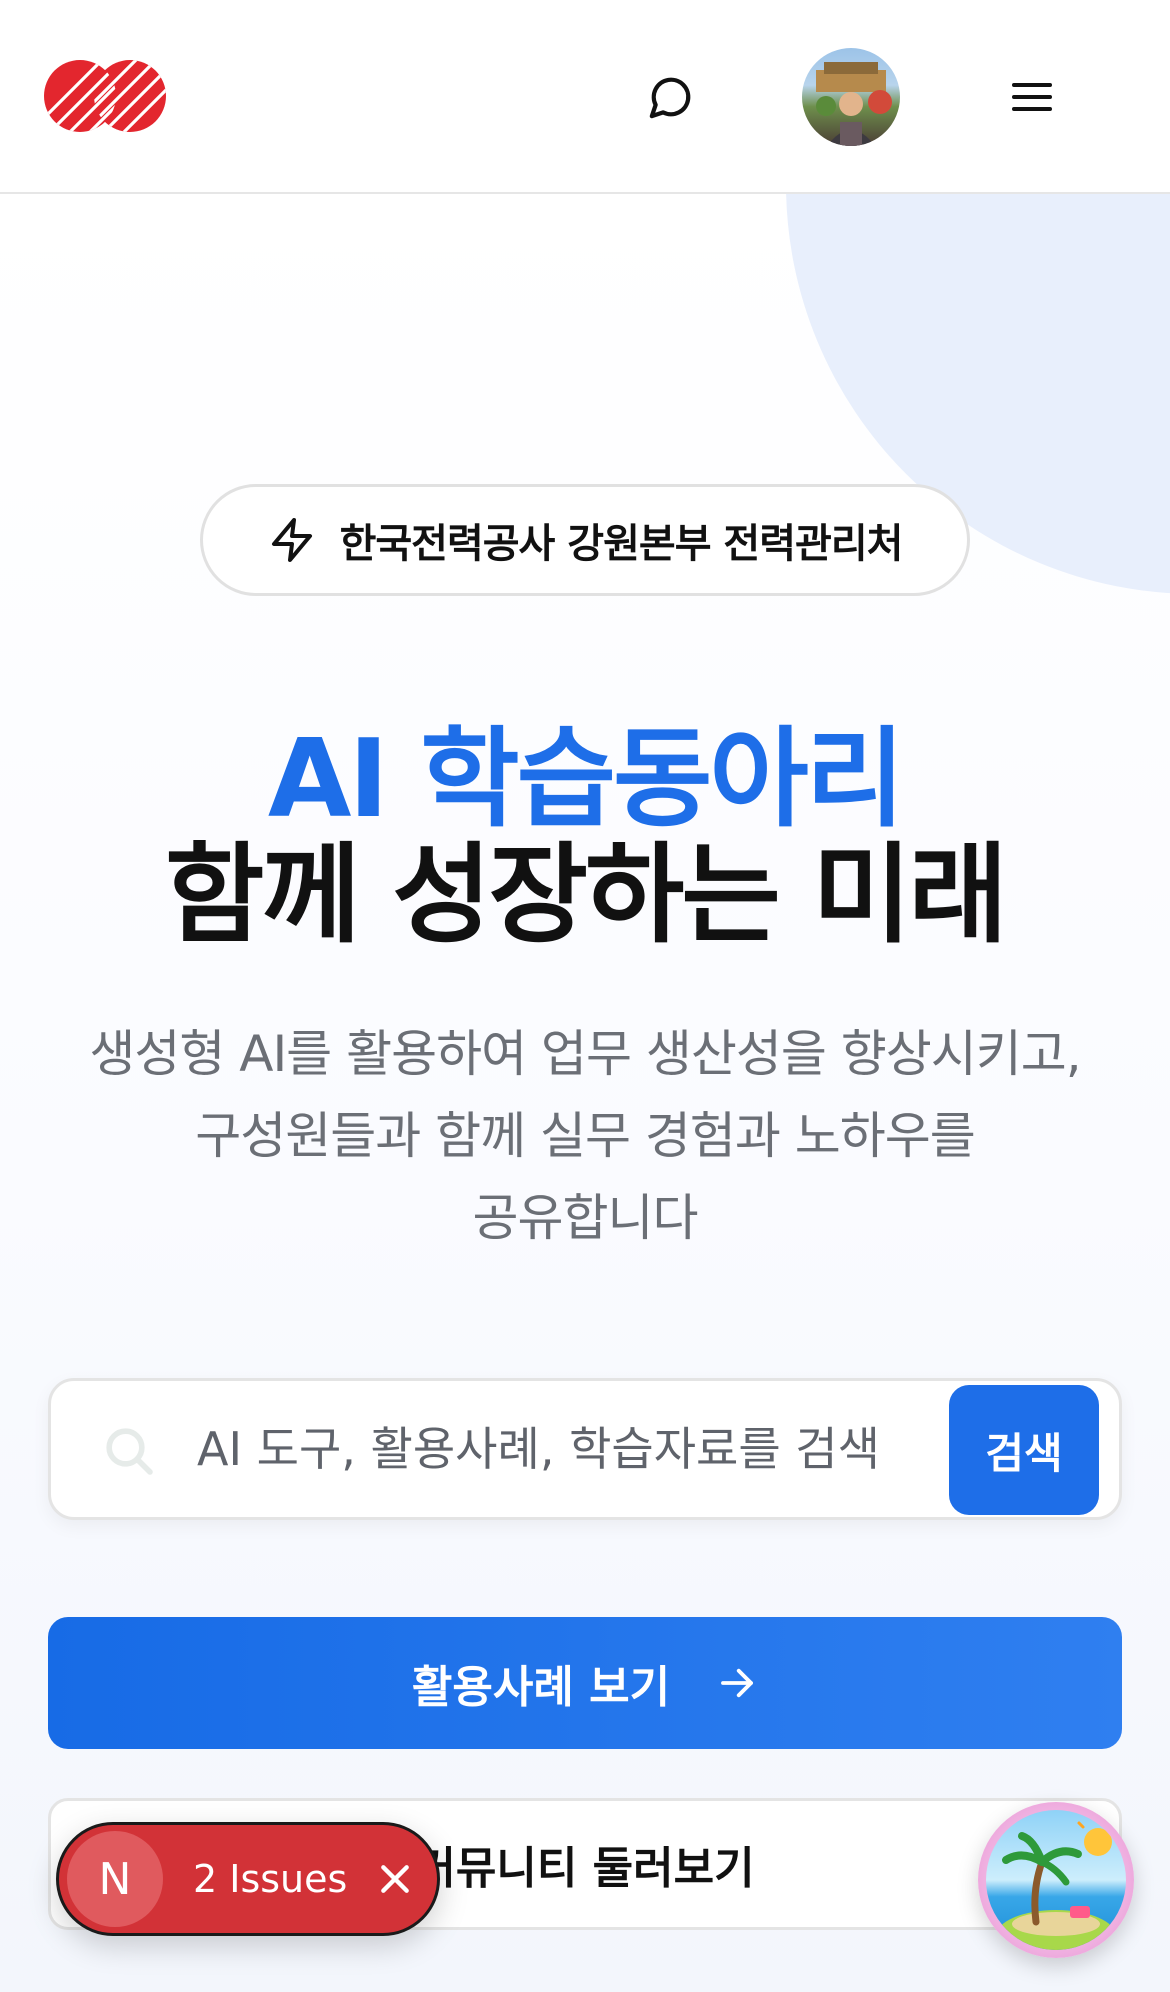  What do you see at coordinates (270, 1879) in the screenshot?
I see `issues-count: 2 Issues` at bounding box center [270, 1879].